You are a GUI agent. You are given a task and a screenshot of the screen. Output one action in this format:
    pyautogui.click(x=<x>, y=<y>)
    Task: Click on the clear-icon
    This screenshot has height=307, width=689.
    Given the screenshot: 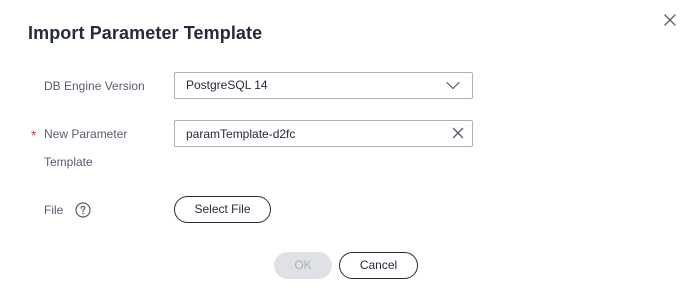 What is the action you would take?
    pyautogui.click(x=458, y=133)
    